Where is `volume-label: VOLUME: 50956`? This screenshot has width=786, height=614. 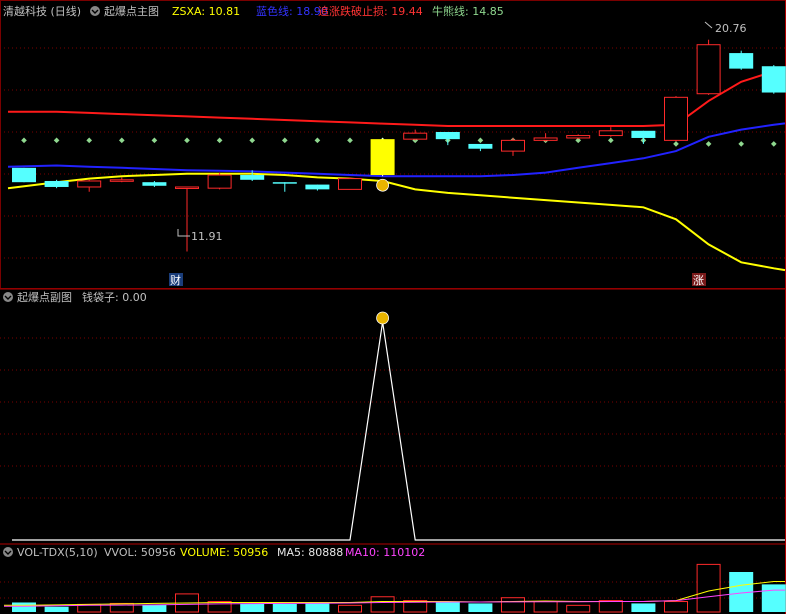
volume-label: VOLUME: 50956 is located at coordinates (224, 552).